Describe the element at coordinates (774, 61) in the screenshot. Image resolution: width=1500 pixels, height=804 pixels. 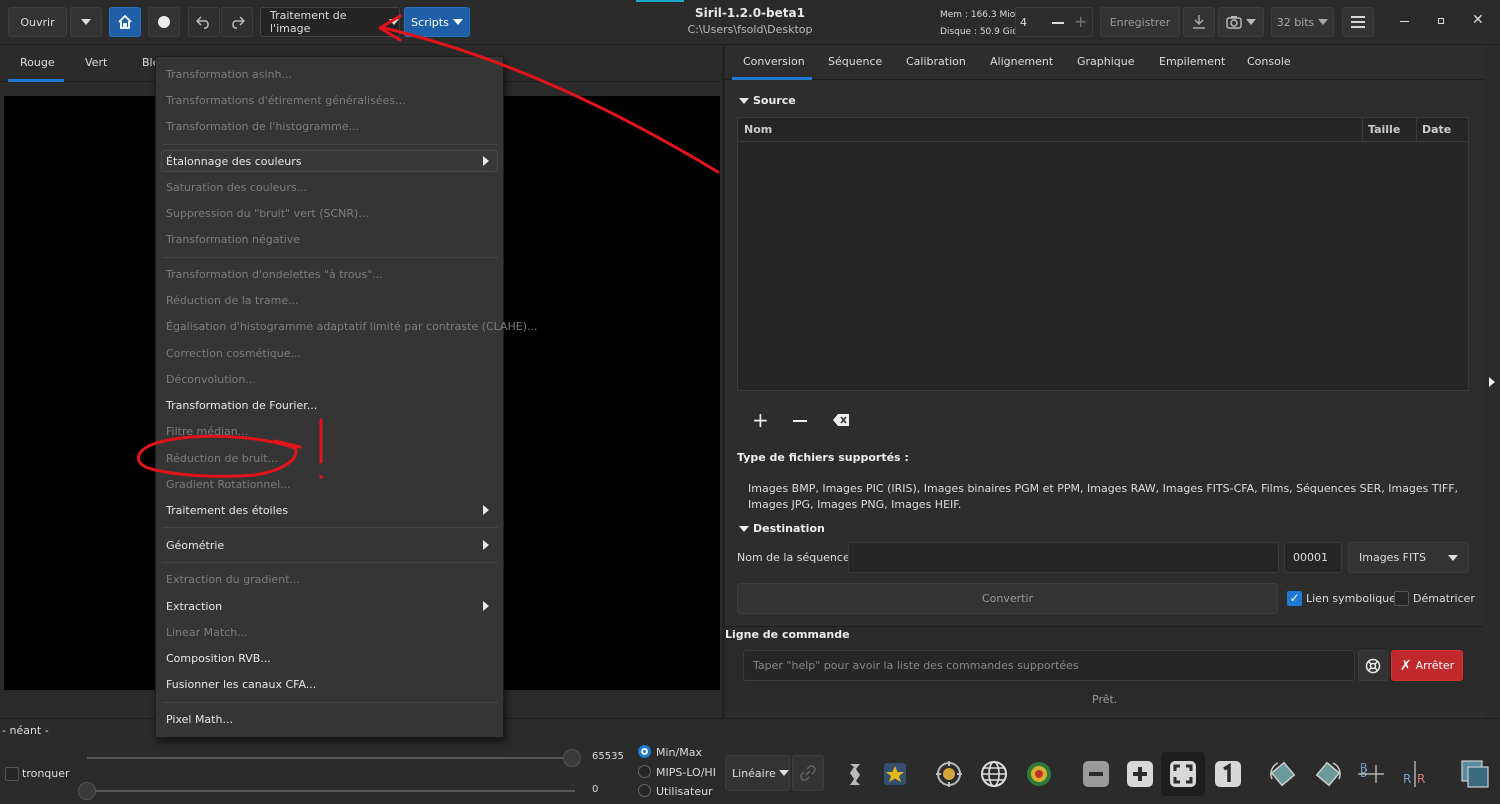
I see `tab-conversion: Conversion` at that location.